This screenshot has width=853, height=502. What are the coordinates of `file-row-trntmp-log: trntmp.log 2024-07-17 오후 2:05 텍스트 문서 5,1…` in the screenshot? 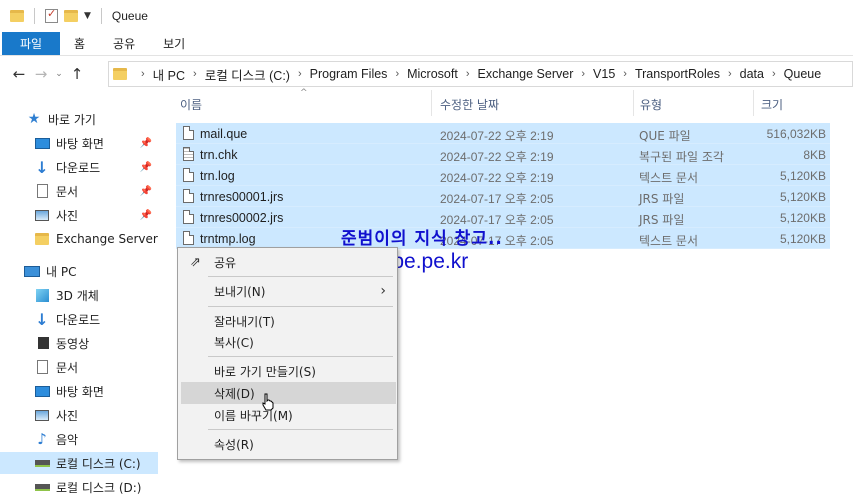 It's located at (503, 238).